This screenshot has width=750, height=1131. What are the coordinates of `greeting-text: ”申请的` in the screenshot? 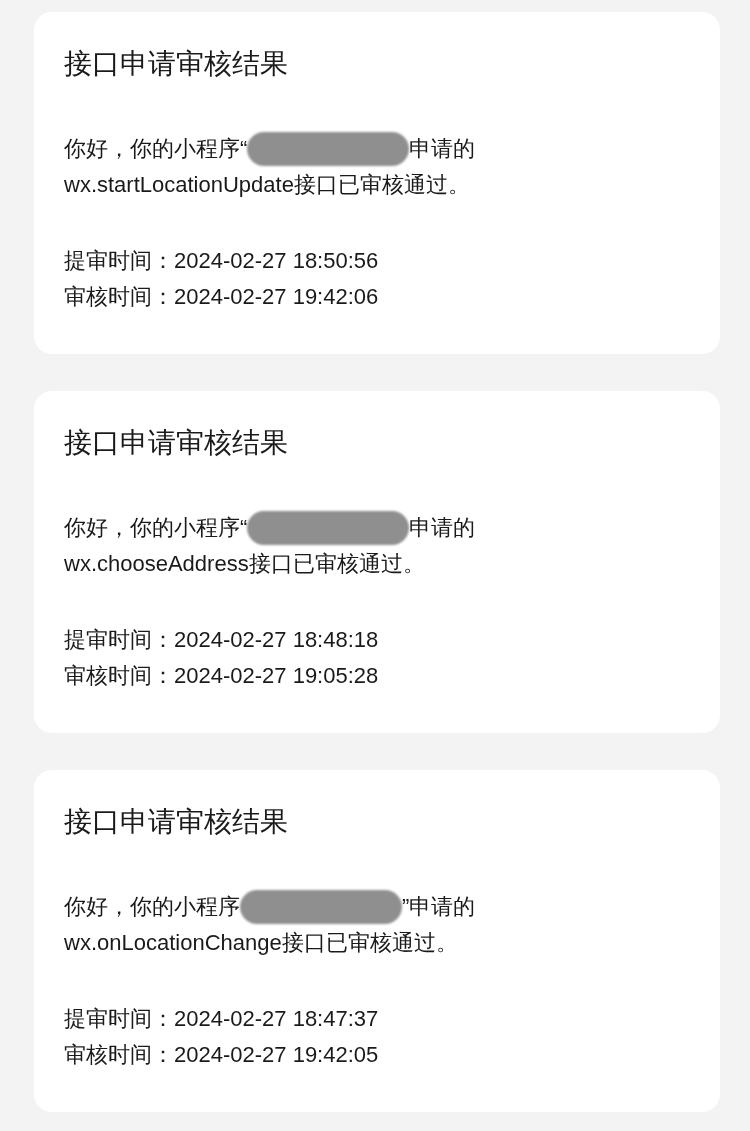 It's located at (439, 907).